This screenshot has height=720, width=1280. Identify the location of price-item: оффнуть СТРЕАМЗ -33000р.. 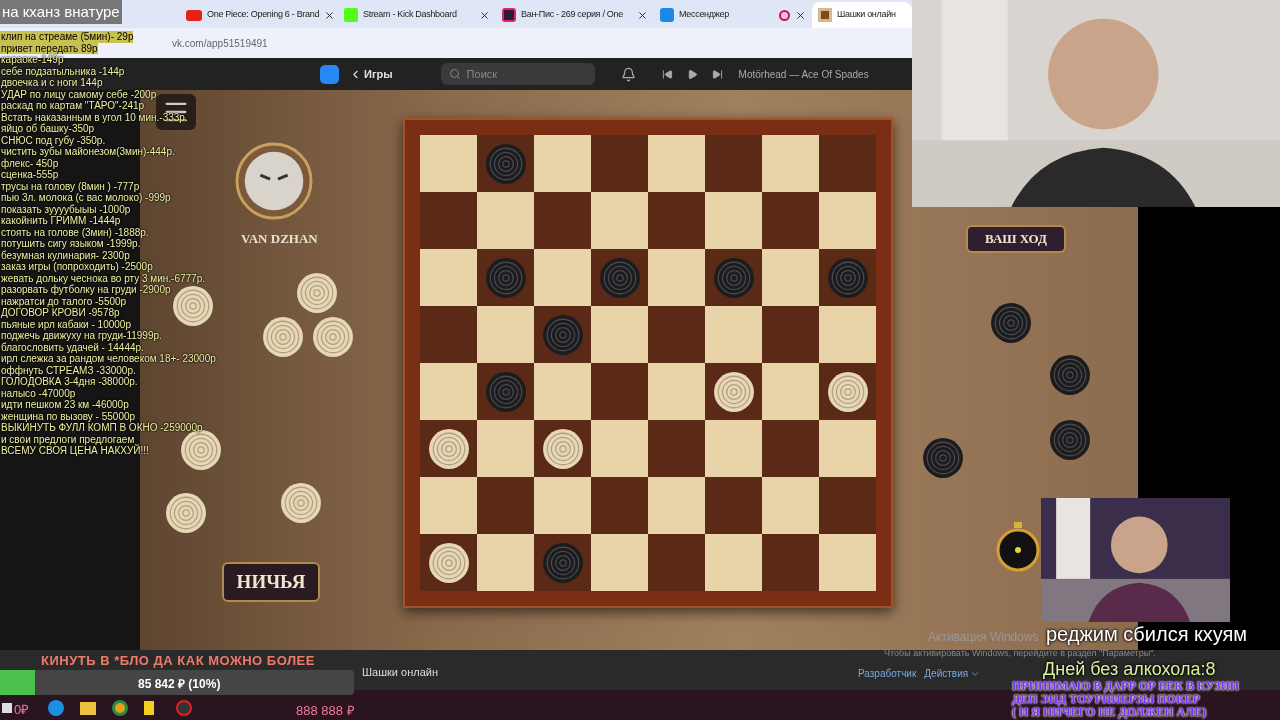
(68, 370).